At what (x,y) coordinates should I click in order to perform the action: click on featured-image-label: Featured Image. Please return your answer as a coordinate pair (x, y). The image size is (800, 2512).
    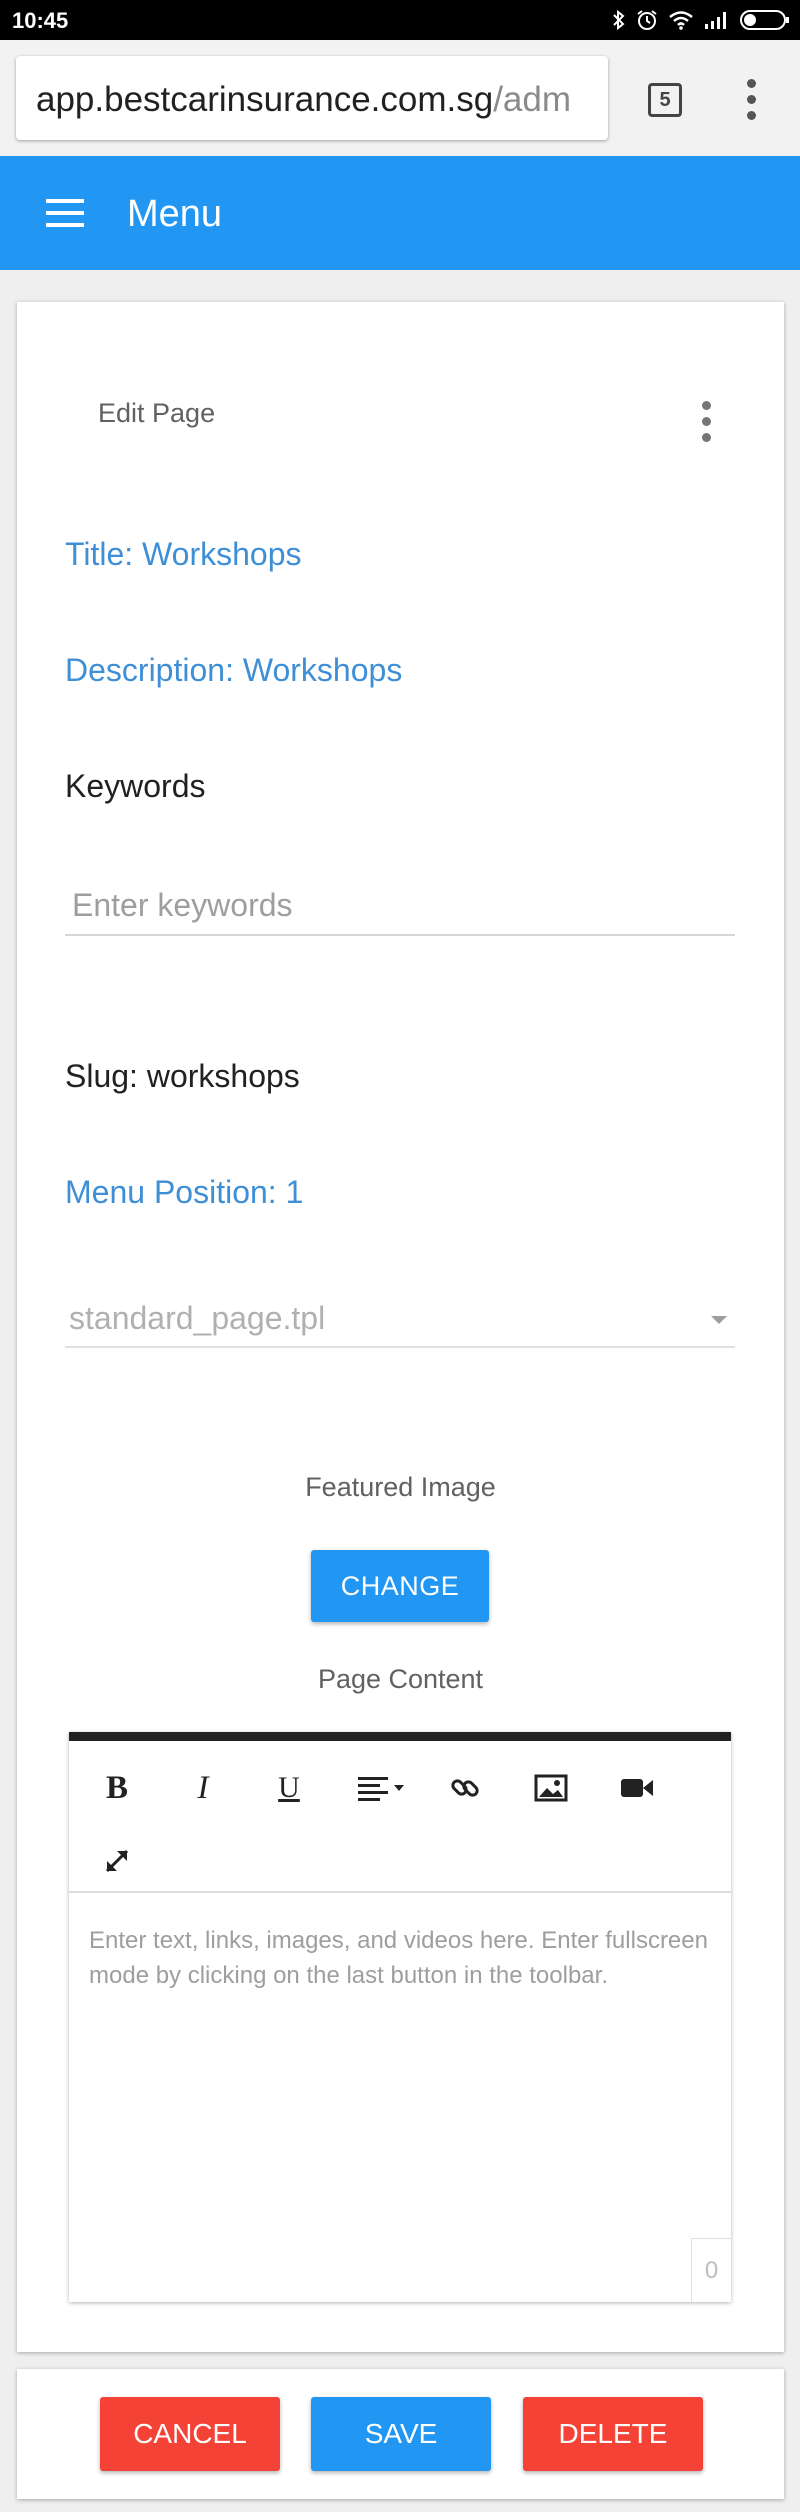
    Looking at the image, I should click on (400, 1487).